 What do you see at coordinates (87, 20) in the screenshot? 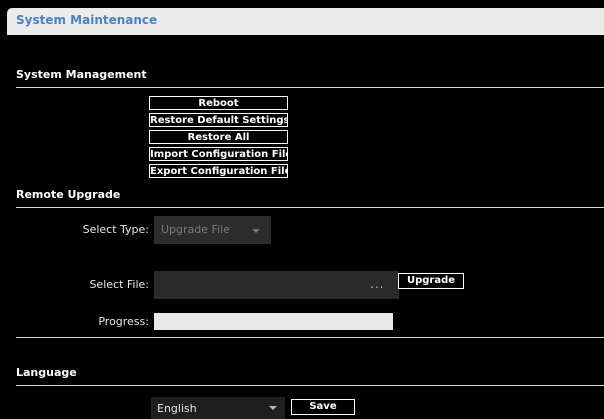
I see `window-title: System Maintenance` at bounding box center [87, 20].